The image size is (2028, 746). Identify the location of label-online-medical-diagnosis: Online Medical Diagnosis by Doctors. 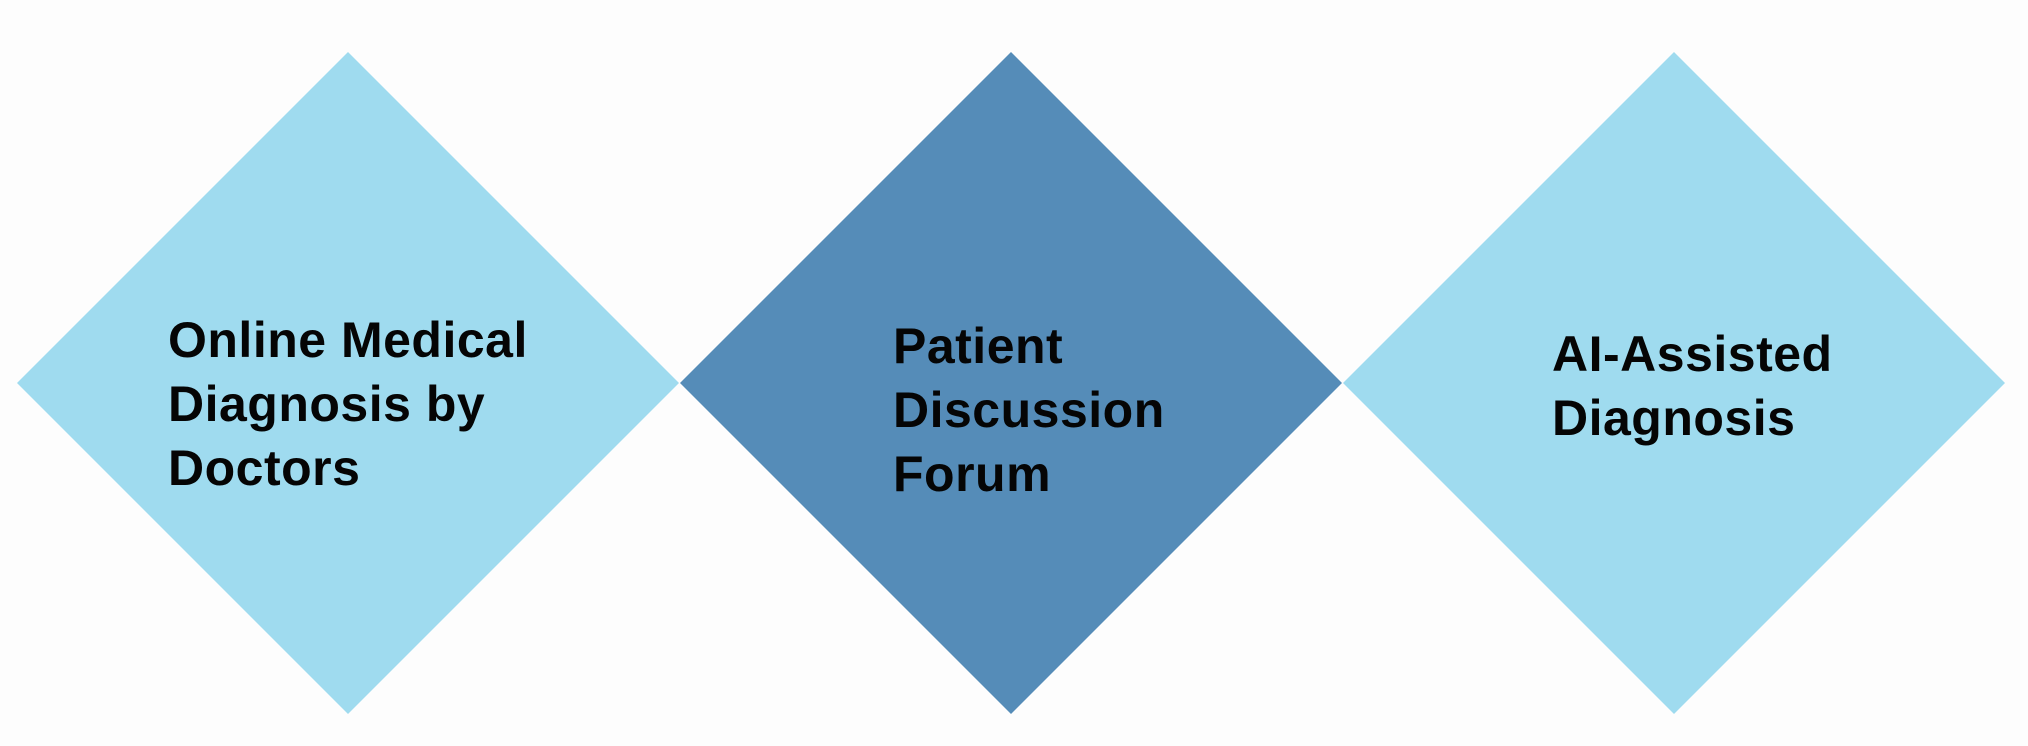
(378, 404).